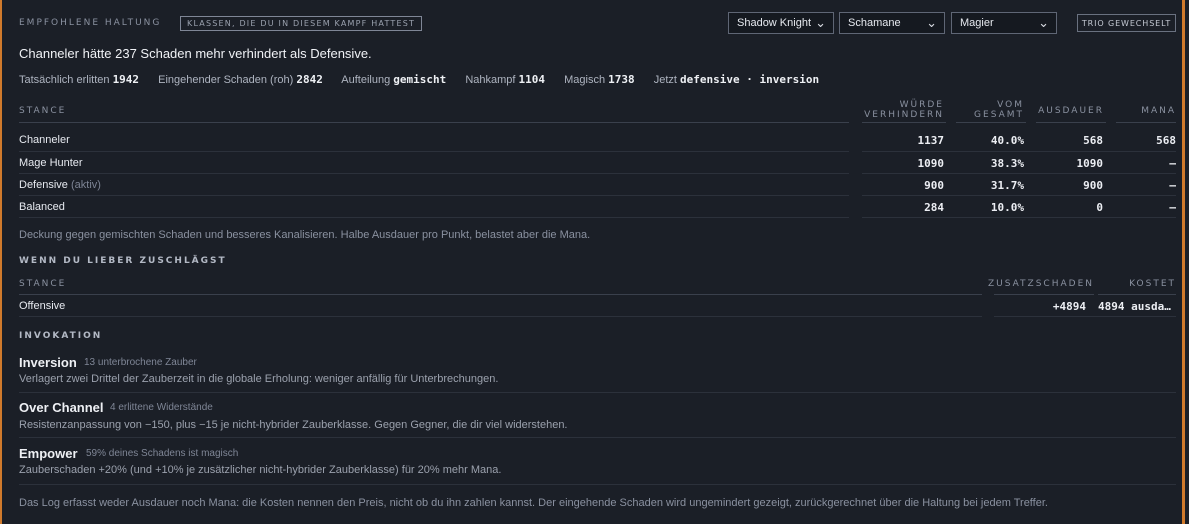 Image resolution: width=1189 pixels, height=524 pixels. What do you see at coordinates (904, 115) in the screenshot?
I see `prevent-header-line2: VERHINDERN` at bounding box center [904, 115].